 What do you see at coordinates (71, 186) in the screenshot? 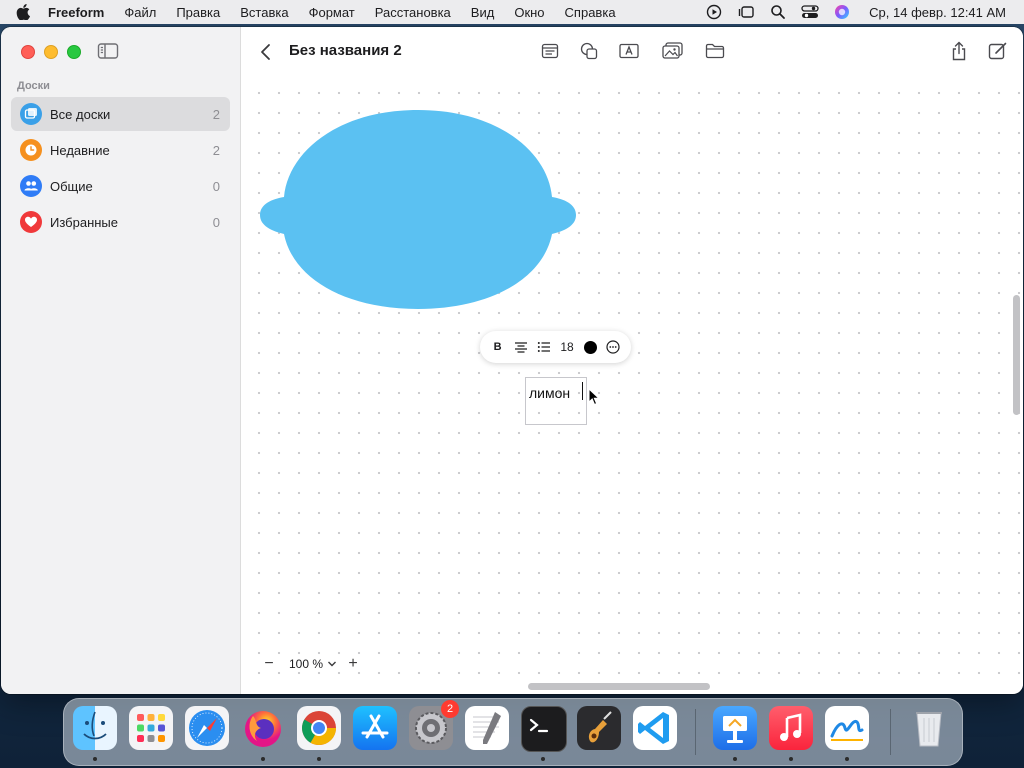
I see `sidebar-item-label: Общие` at bounding box center [71, 186].